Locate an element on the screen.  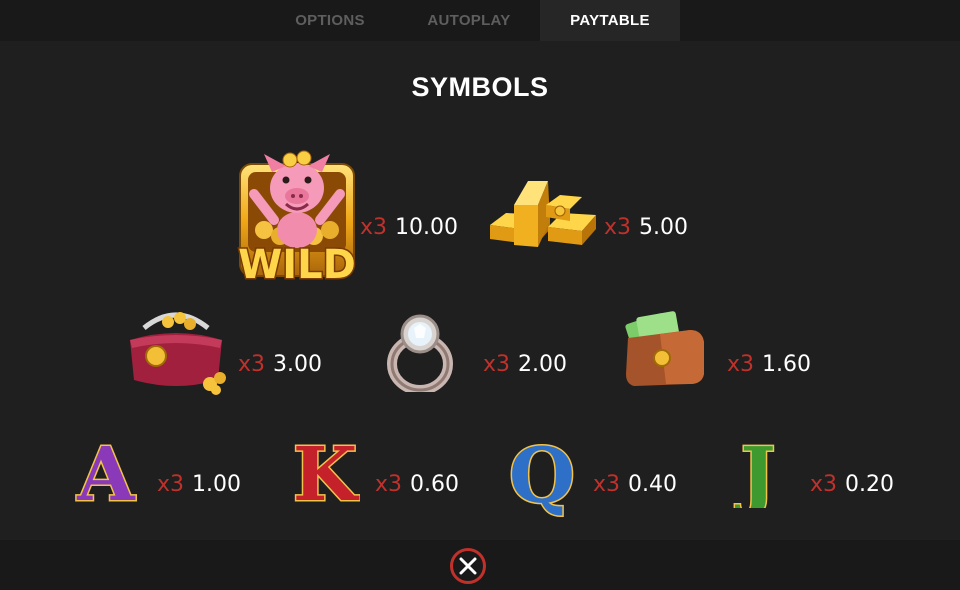
payout-value: 5.00 is located at coordinates (664, 227).